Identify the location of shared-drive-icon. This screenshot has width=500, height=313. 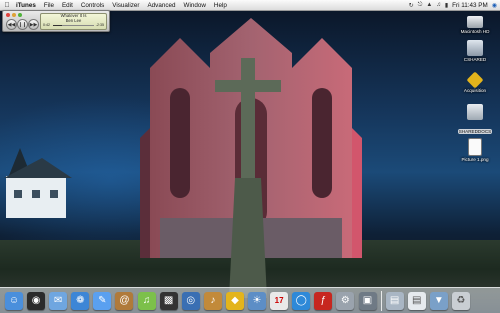
(475, 112).